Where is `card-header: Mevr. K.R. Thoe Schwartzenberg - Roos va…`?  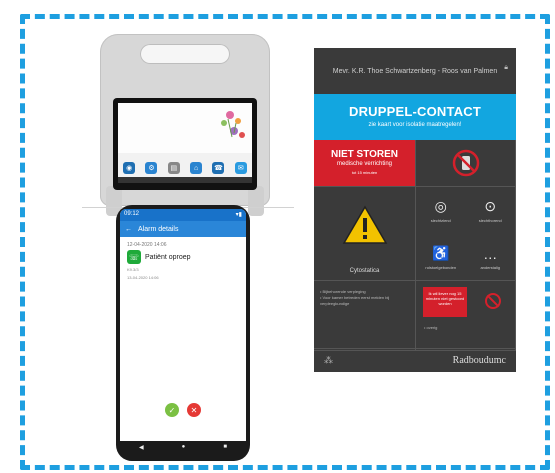 card-header: Mevr. K.R. Thoe Schwartzenberg - Roos va… is located at coordinates (415, 71).